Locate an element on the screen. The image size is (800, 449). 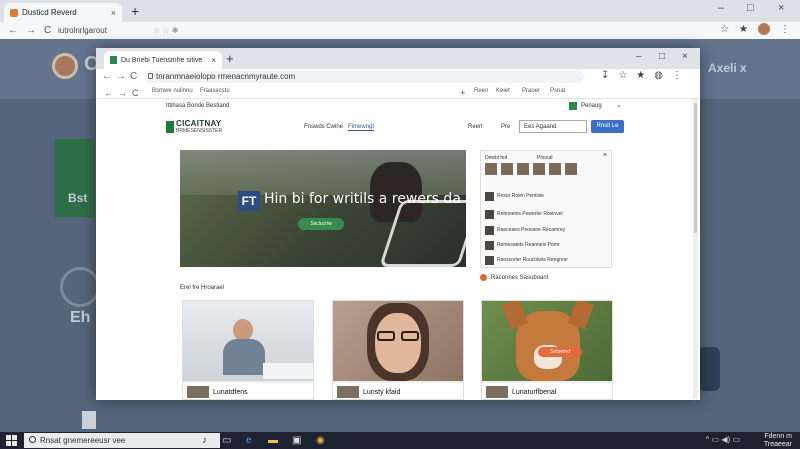
site-logo: CICAITNAY BRMESENSISSTER is located at coordinates (202, 127).